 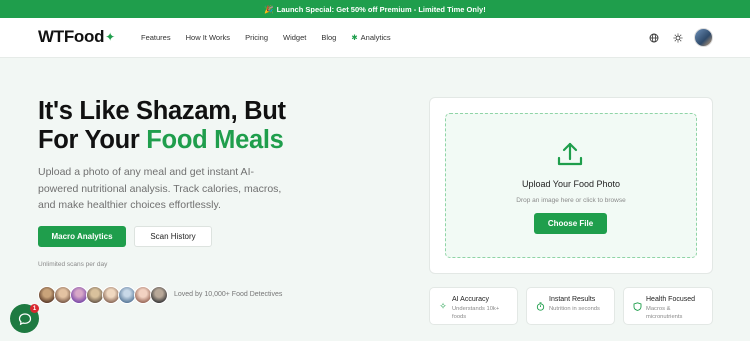 I want to click on avatar, so click(x=159, y=295).